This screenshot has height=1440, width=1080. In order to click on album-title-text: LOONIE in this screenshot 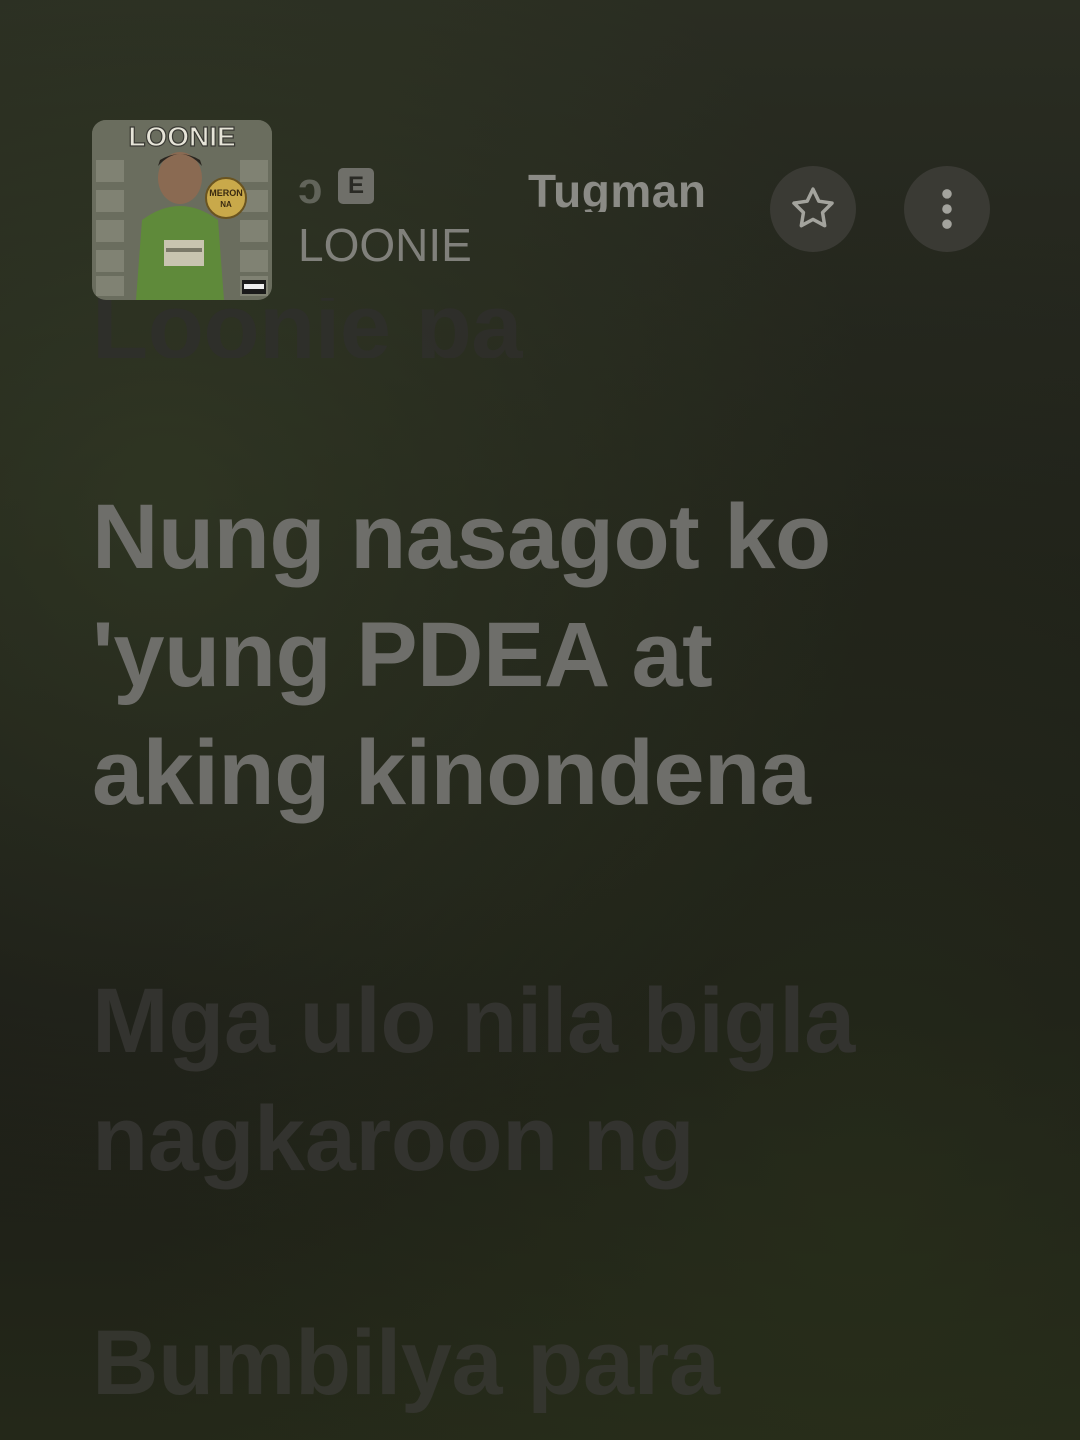, I will do `click(181, 136)`.